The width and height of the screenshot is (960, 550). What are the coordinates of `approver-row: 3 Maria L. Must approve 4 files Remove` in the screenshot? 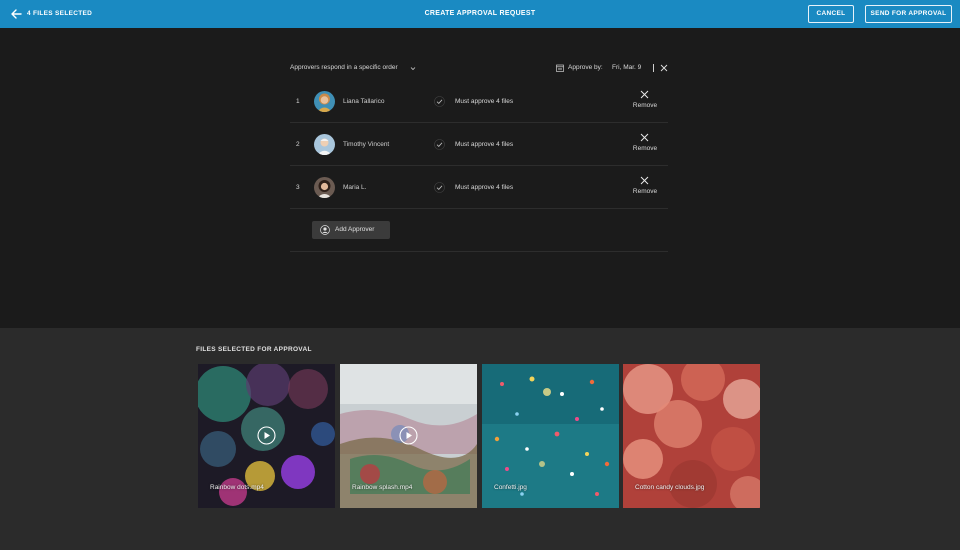 It's located at (479, 187).